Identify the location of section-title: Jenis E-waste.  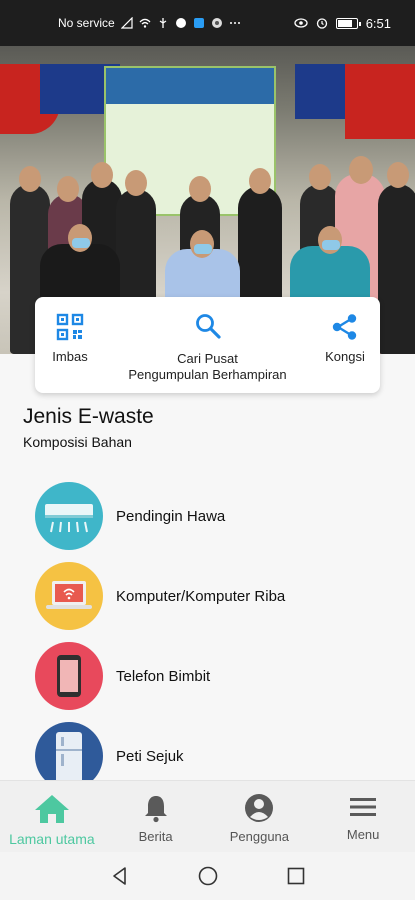
(88, 416).